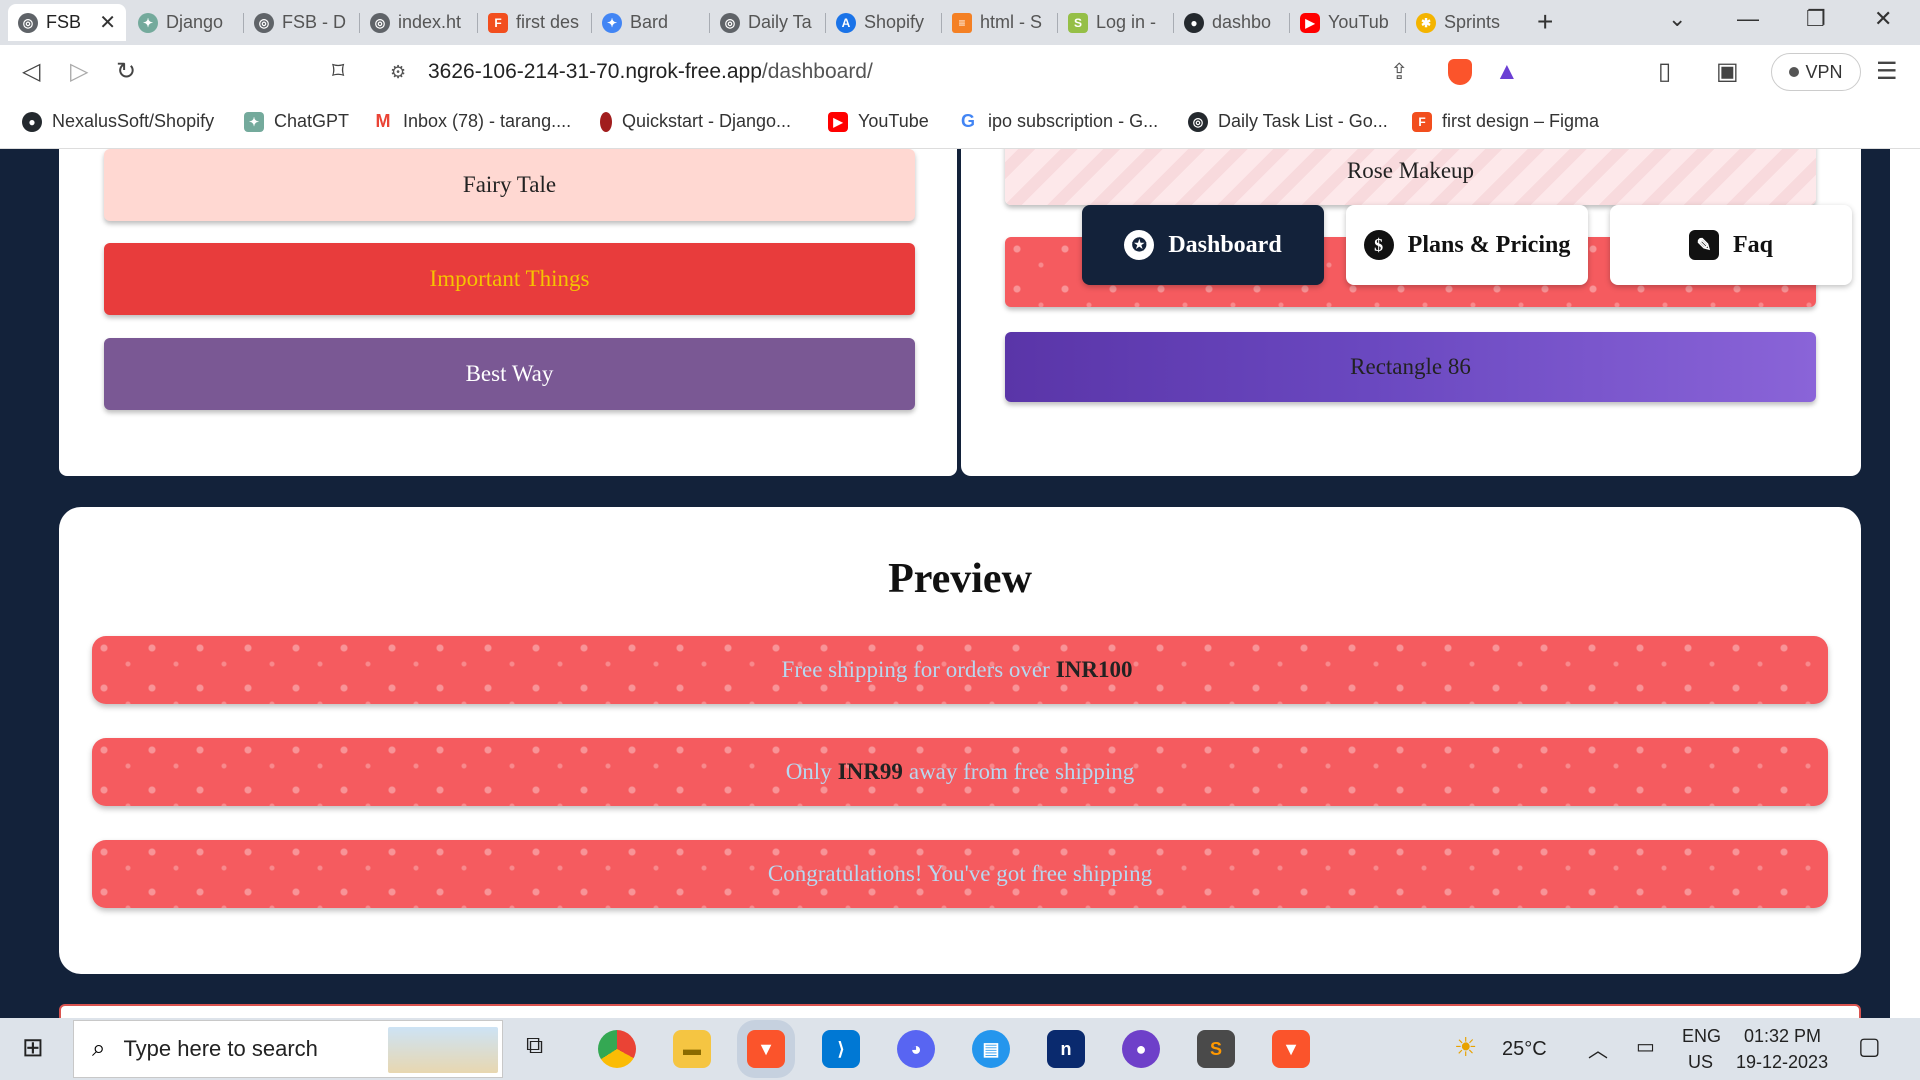  I want to click on tab-index: ◎ index.ht, so click(419, 22).